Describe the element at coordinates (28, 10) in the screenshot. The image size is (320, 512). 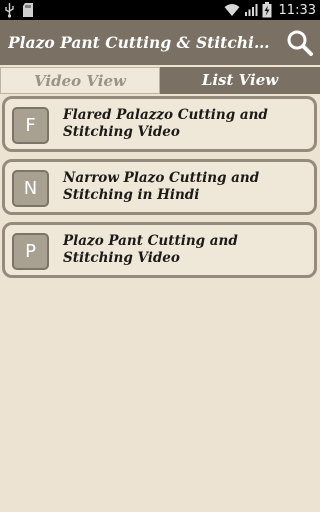
I see `sd-card-icon` at that location.